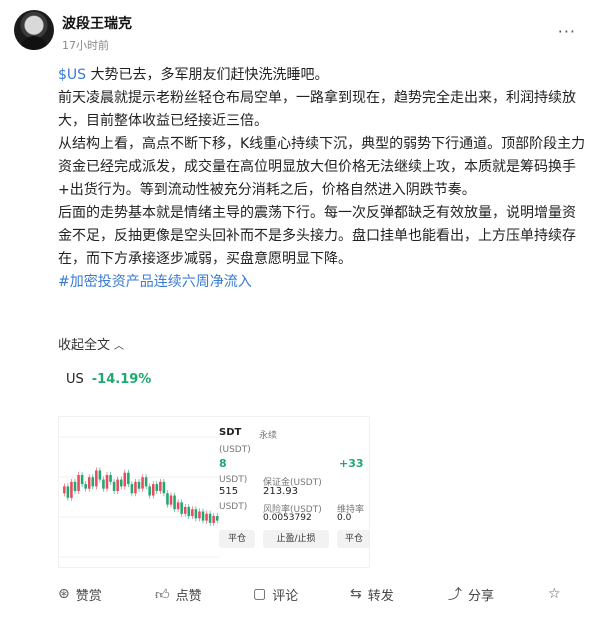 This screenshot has width=597, height=626. What do you see at coordinates (97, 23) in the screenshot?
I see `author-name: 波段王瑞克` at bounding box center [97, 23].